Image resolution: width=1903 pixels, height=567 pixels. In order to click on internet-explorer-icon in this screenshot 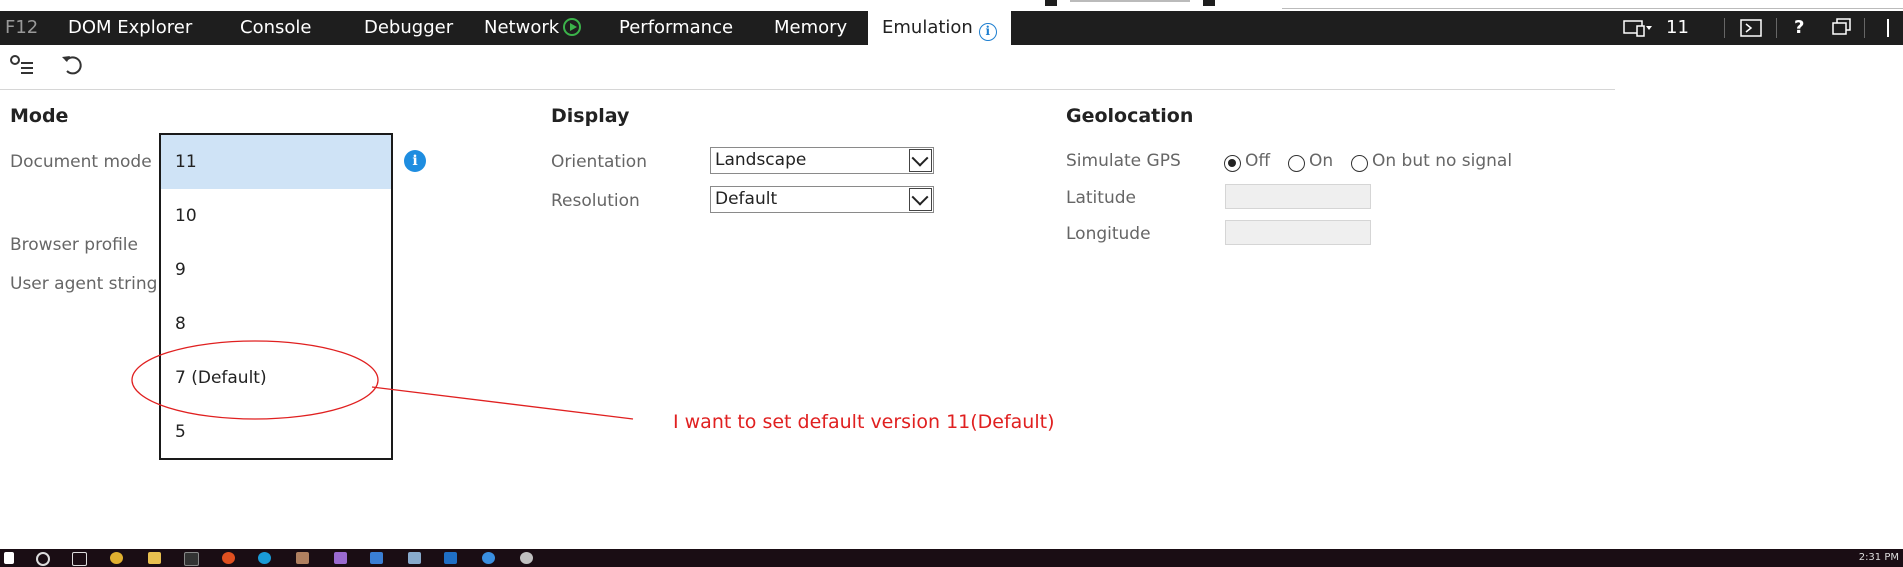, I will do `click(488, 558)`.